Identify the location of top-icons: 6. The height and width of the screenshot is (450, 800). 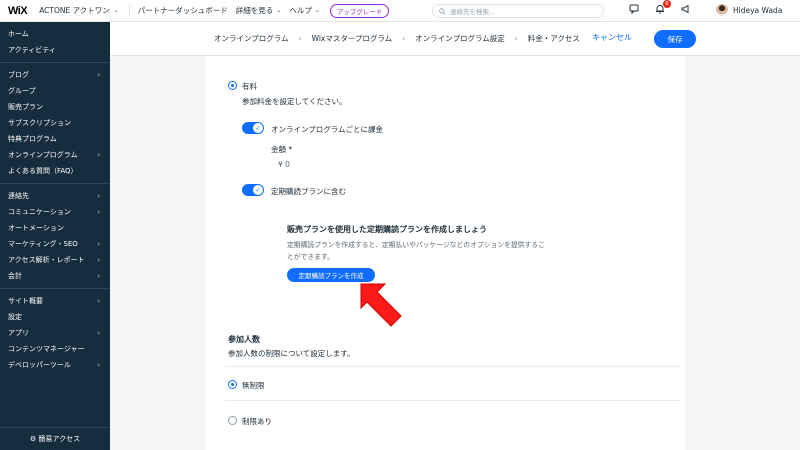
(660, 7).